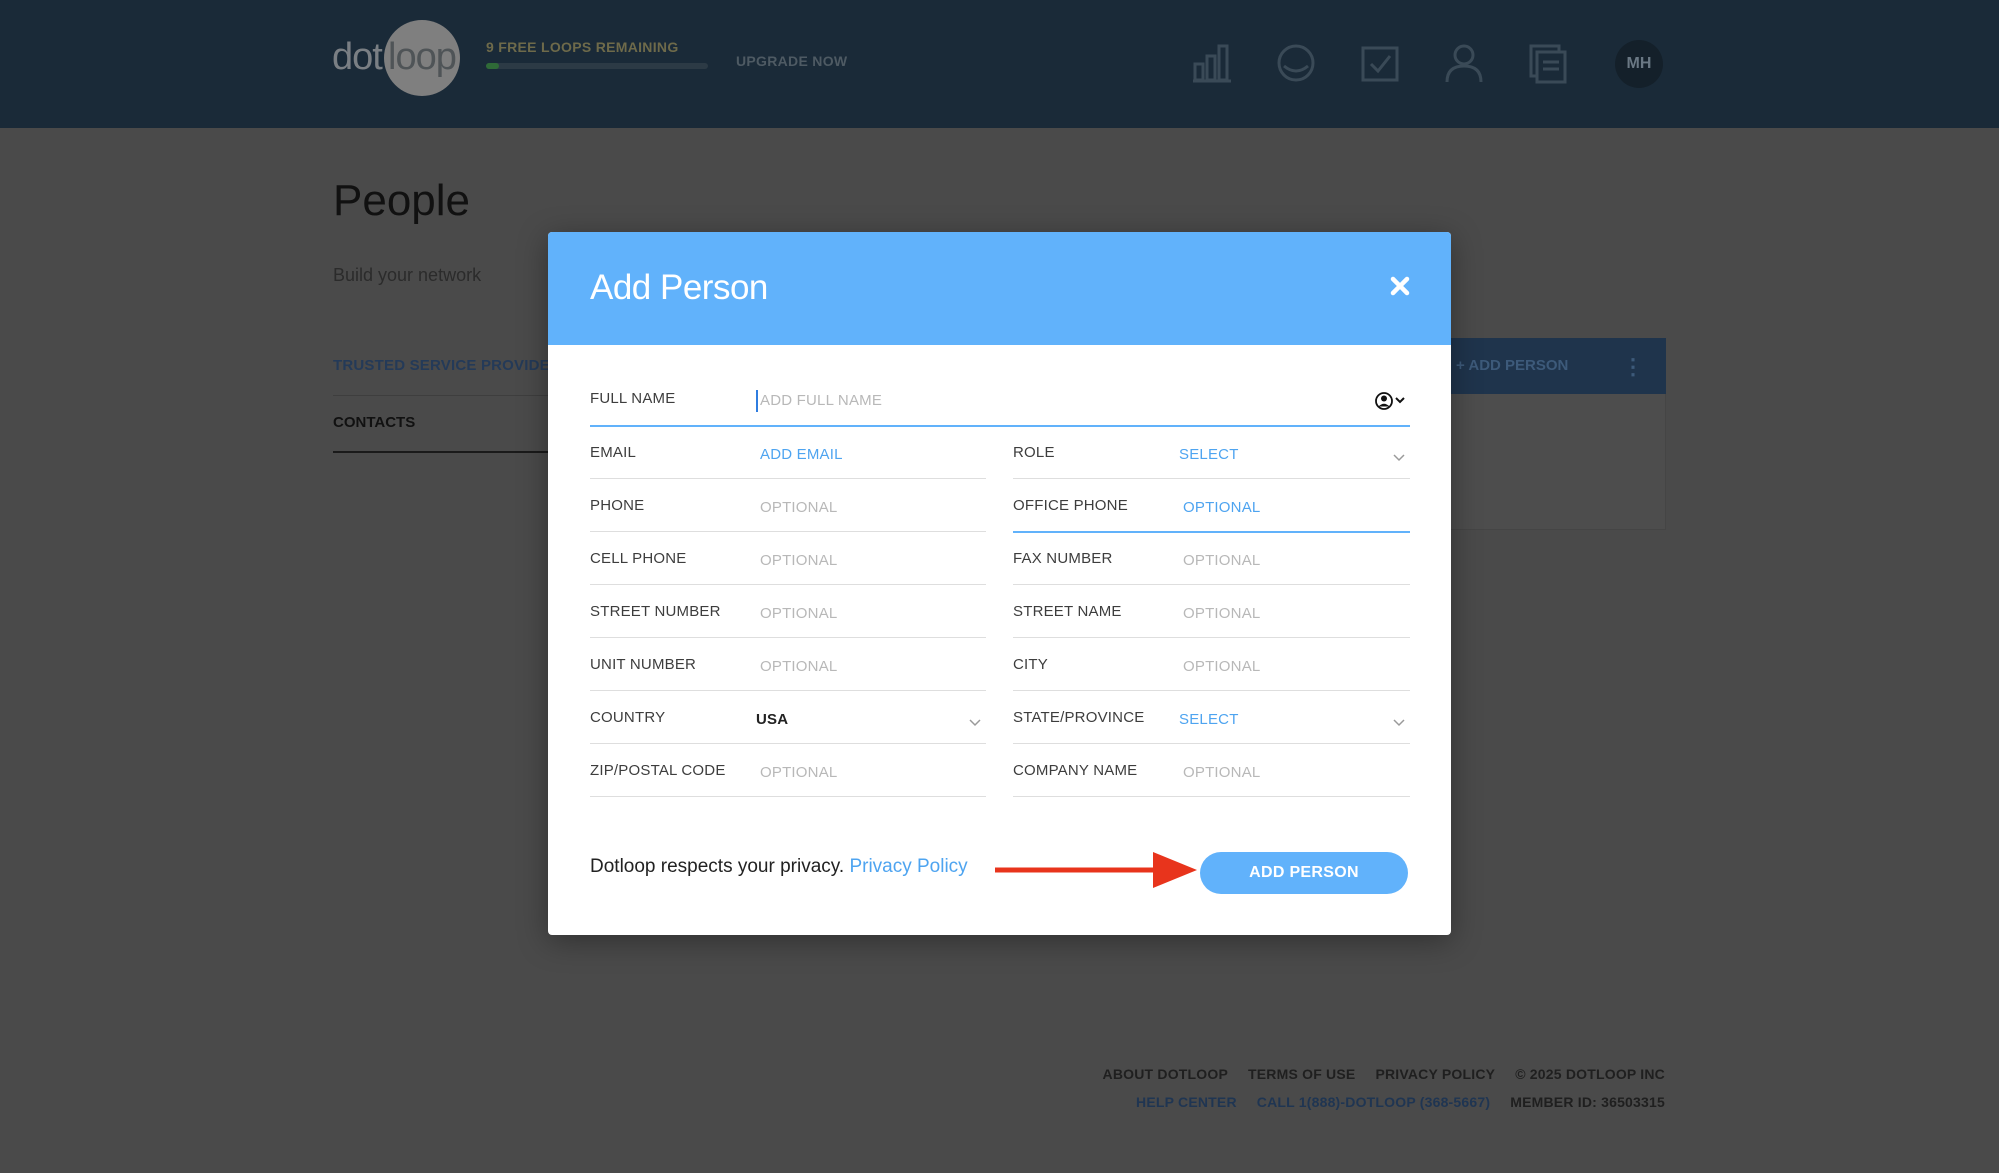  Describe the element at coordinates (1633, 367) in the screenshot. I see `more-options-icon: ⋮` at that location.